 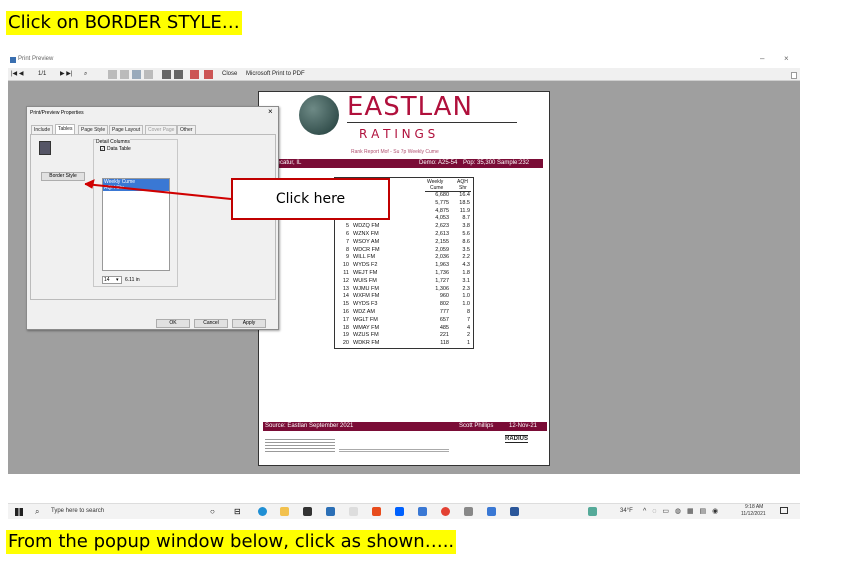 What do you see at coordinates (754, 507) in the screenshot?
I see `clock-time: 9:18 AM` at bounding box center [754, 507].